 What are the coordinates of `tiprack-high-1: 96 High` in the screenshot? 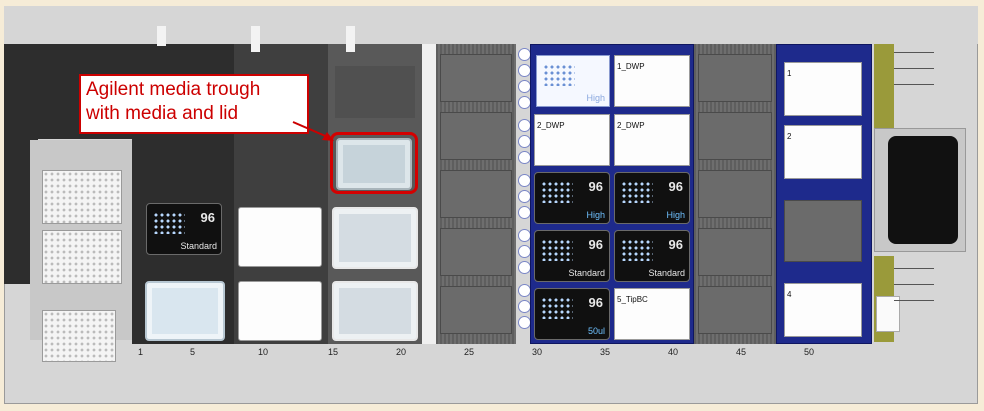 It's located at (572, 198).